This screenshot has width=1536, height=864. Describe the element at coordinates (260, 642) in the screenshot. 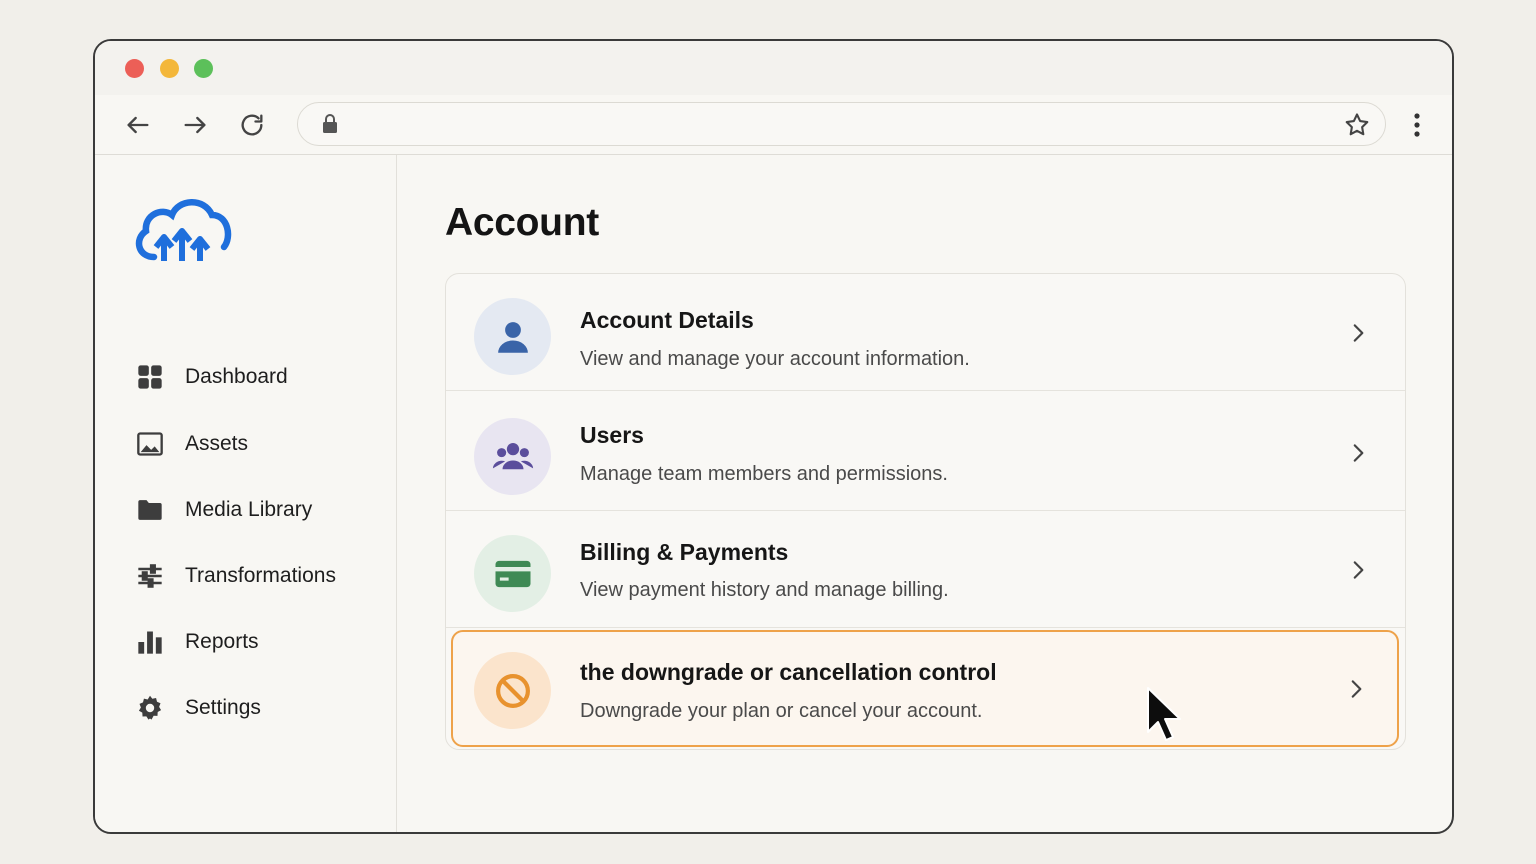

I see `sidebar-item-reports: Reports` at that location.